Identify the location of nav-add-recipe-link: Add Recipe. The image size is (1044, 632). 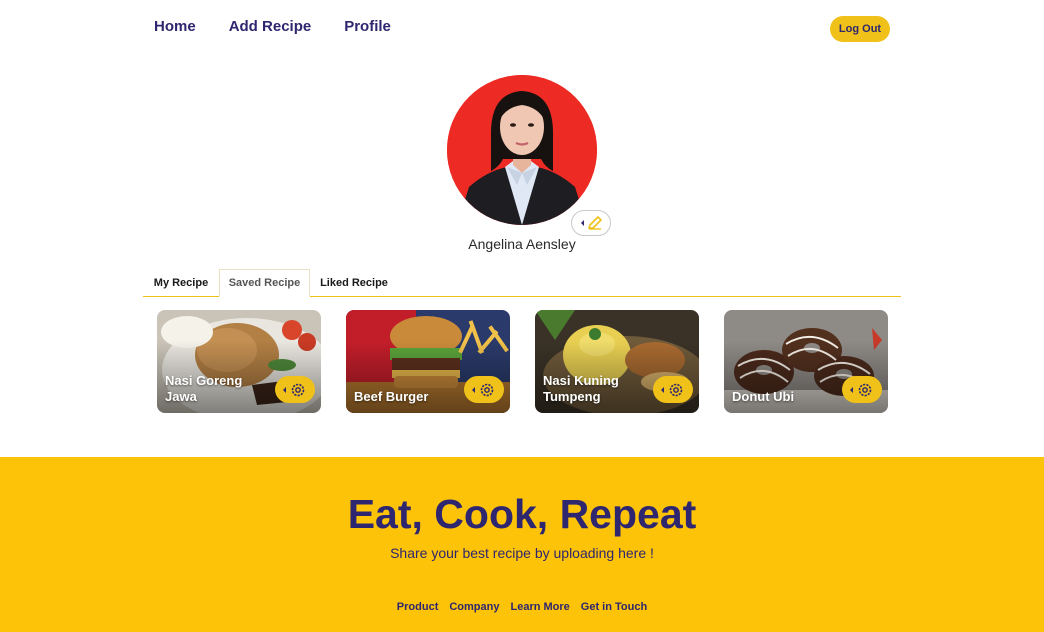
(270, 26).